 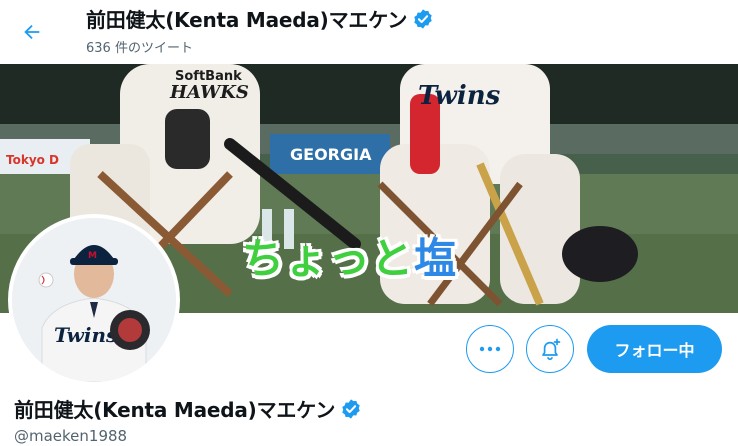 I want to click on profile-handle: @maeken1988, so click(x=71, y=436).